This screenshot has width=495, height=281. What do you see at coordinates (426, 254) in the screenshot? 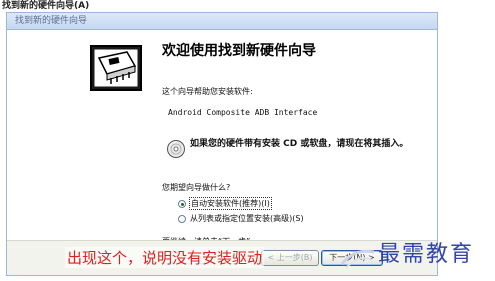
I see `watermark-text: 最需教育` at bounding box center [426, 254].